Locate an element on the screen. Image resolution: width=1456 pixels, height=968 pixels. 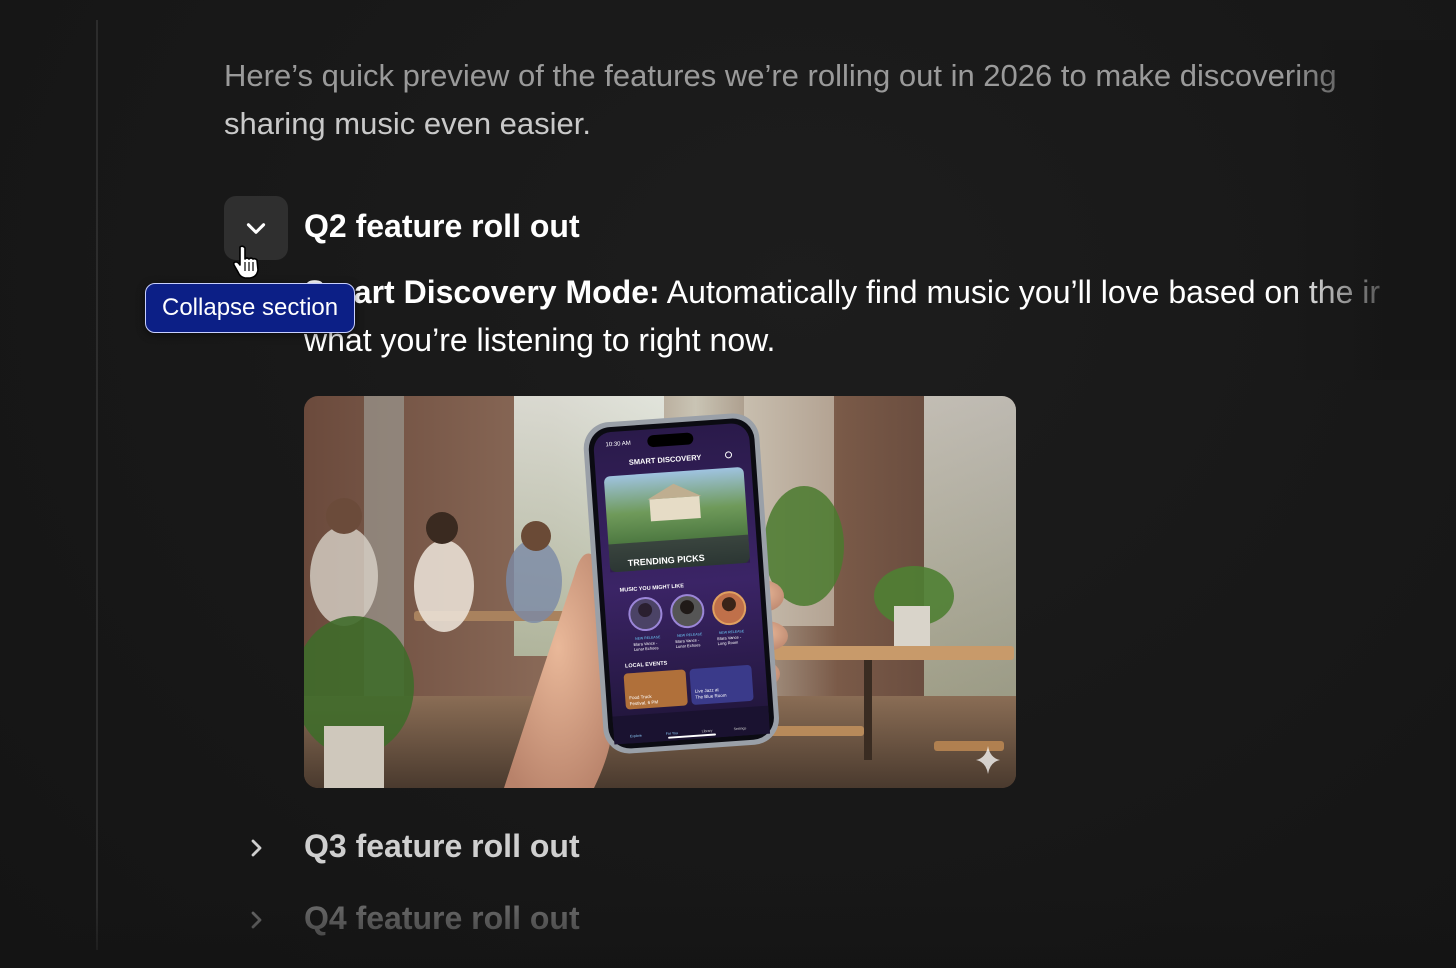
feature-description-line-2: what you’re listening to right now. is located at coordinates (540, 340).